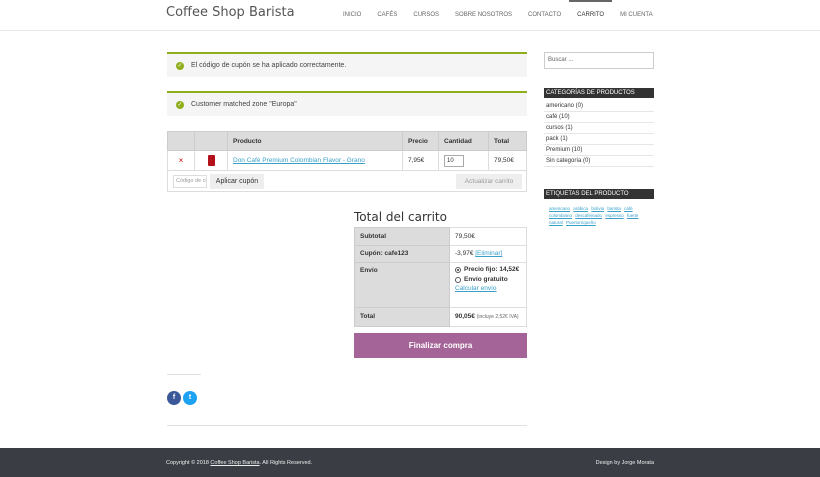  I want to click on nav-item-sobre-nosotros: SOBRE NOSOTROS, so click(483, 15).